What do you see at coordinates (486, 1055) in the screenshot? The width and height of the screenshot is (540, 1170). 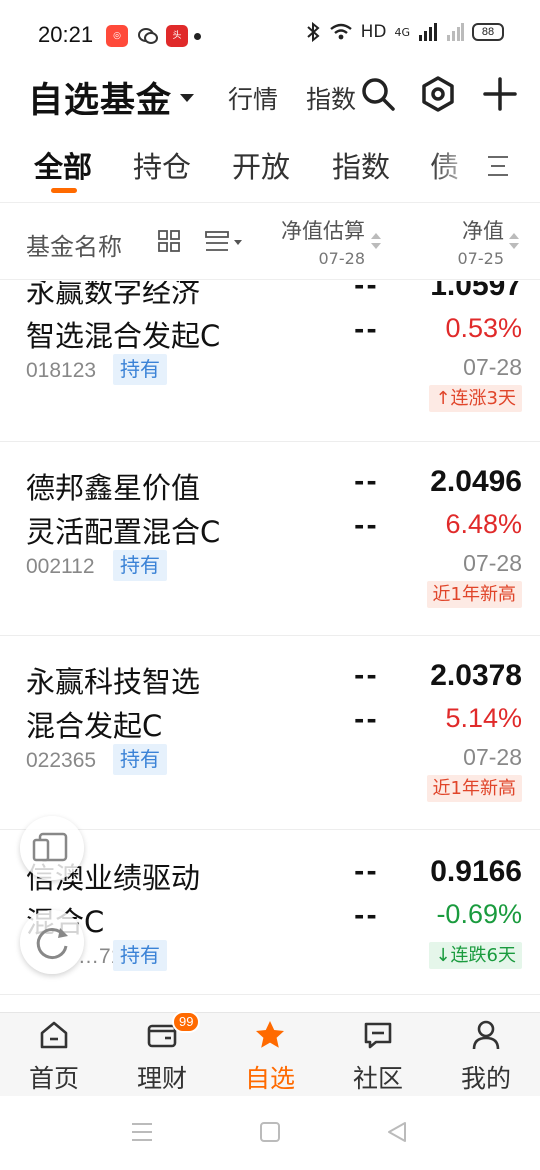 I see `nav-profile: 我的` at bounding box center [486, 1055].